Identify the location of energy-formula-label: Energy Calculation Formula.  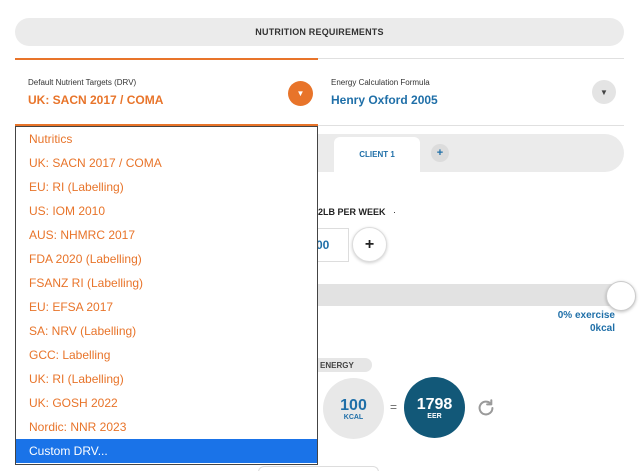
(380, 82).